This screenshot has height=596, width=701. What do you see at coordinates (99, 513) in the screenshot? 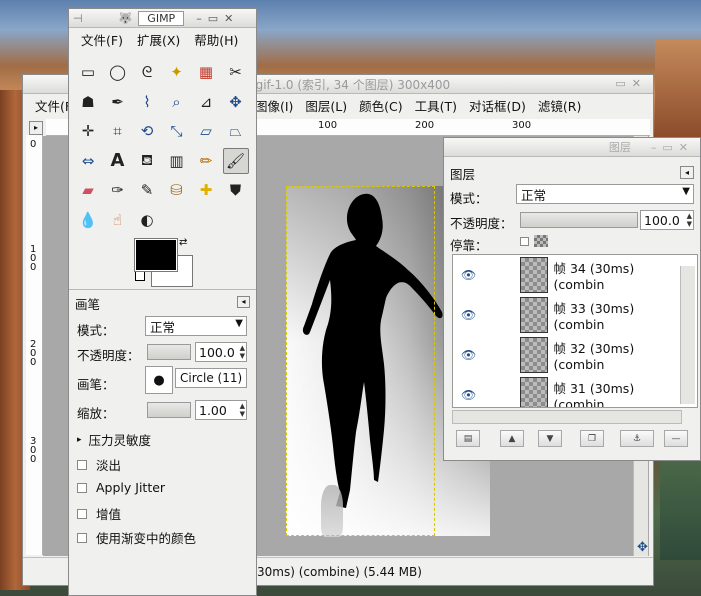
I see `incremental-option: 增值` at bounding box center [99, 513].